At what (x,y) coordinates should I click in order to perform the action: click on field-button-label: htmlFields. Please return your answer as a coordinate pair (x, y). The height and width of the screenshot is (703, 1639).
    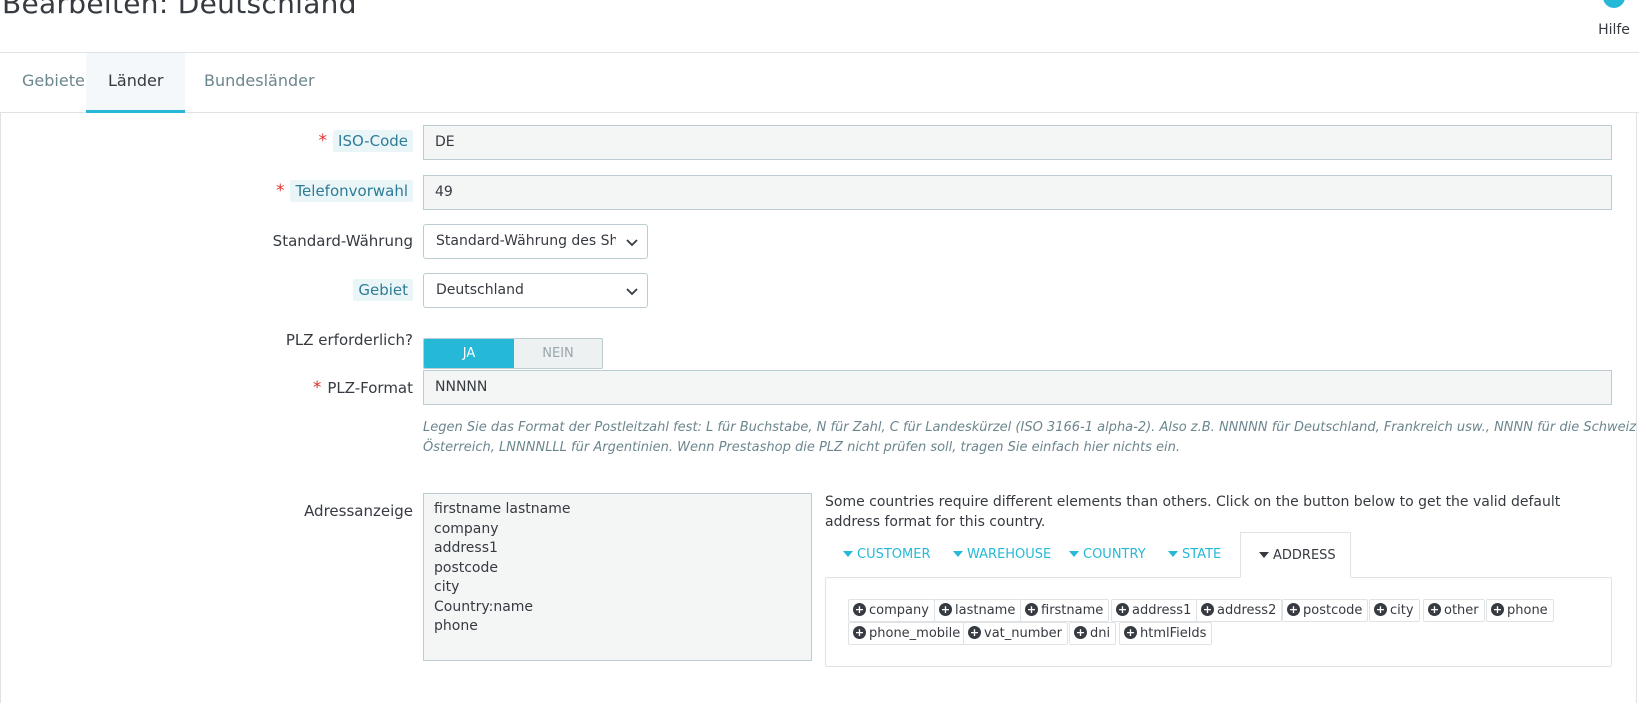
    Looking at the image, I should click on (1173, 633).